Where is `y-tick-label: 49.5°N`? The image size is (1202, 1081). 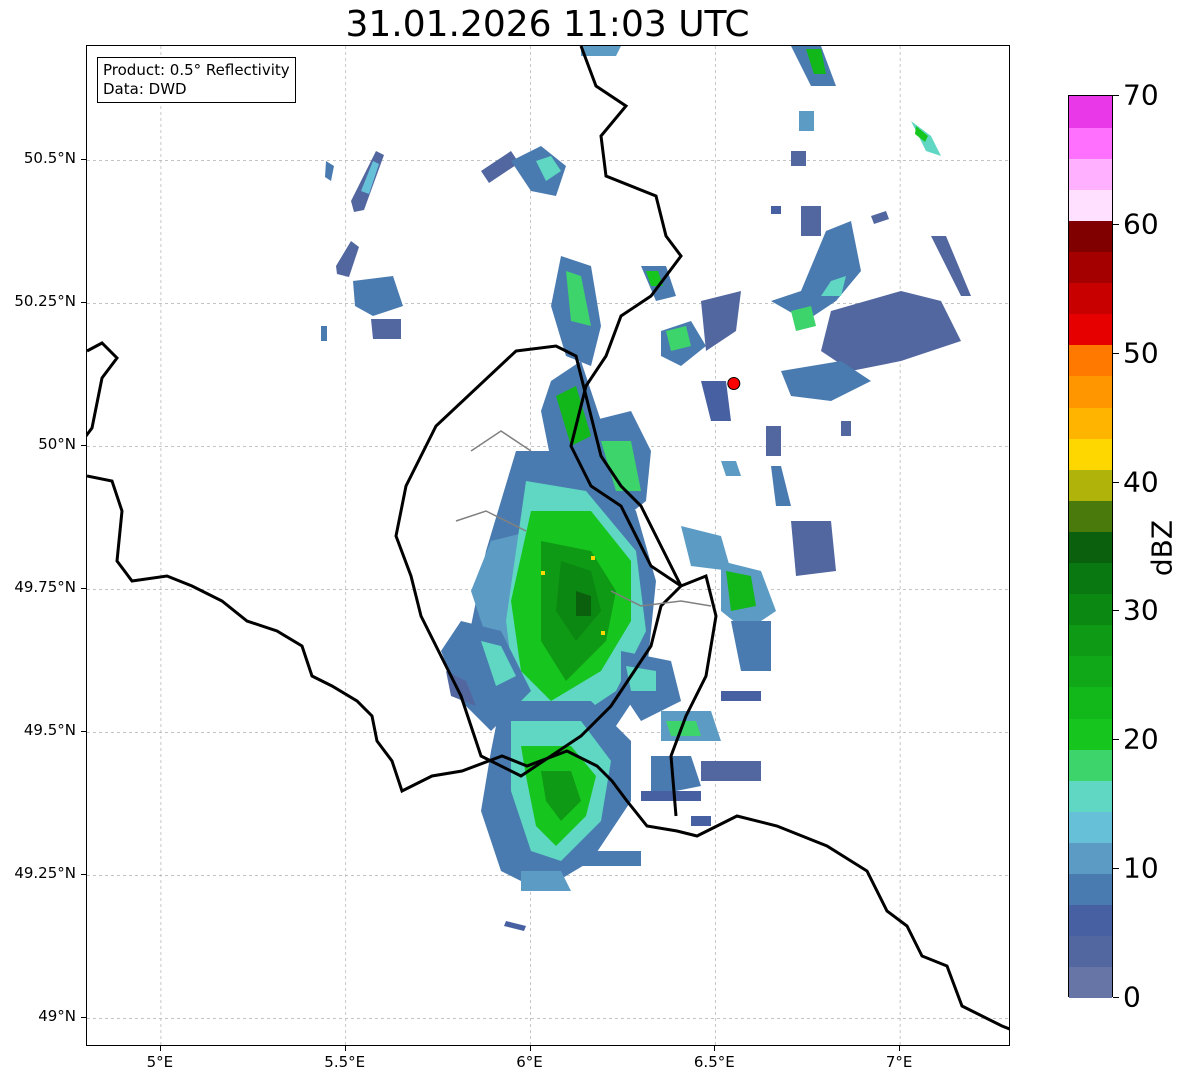
y-tick-label: 49.5°N is located at coordinates (49, 730).